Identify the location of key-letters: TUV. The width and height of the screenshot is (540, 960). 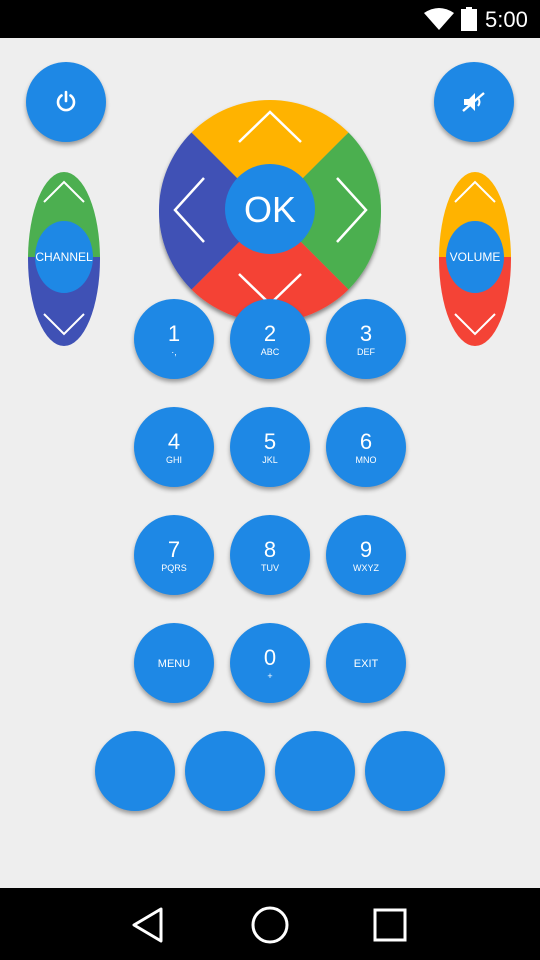
(270, 568).